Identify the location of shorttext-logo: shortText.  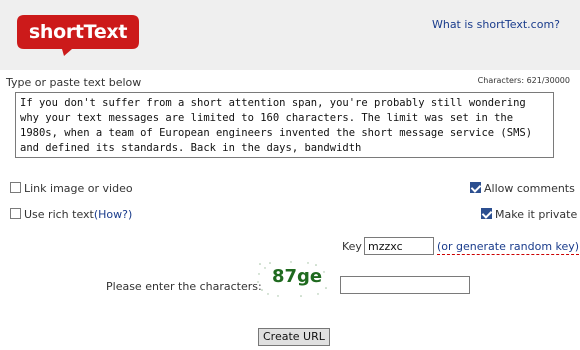
(78, 35).